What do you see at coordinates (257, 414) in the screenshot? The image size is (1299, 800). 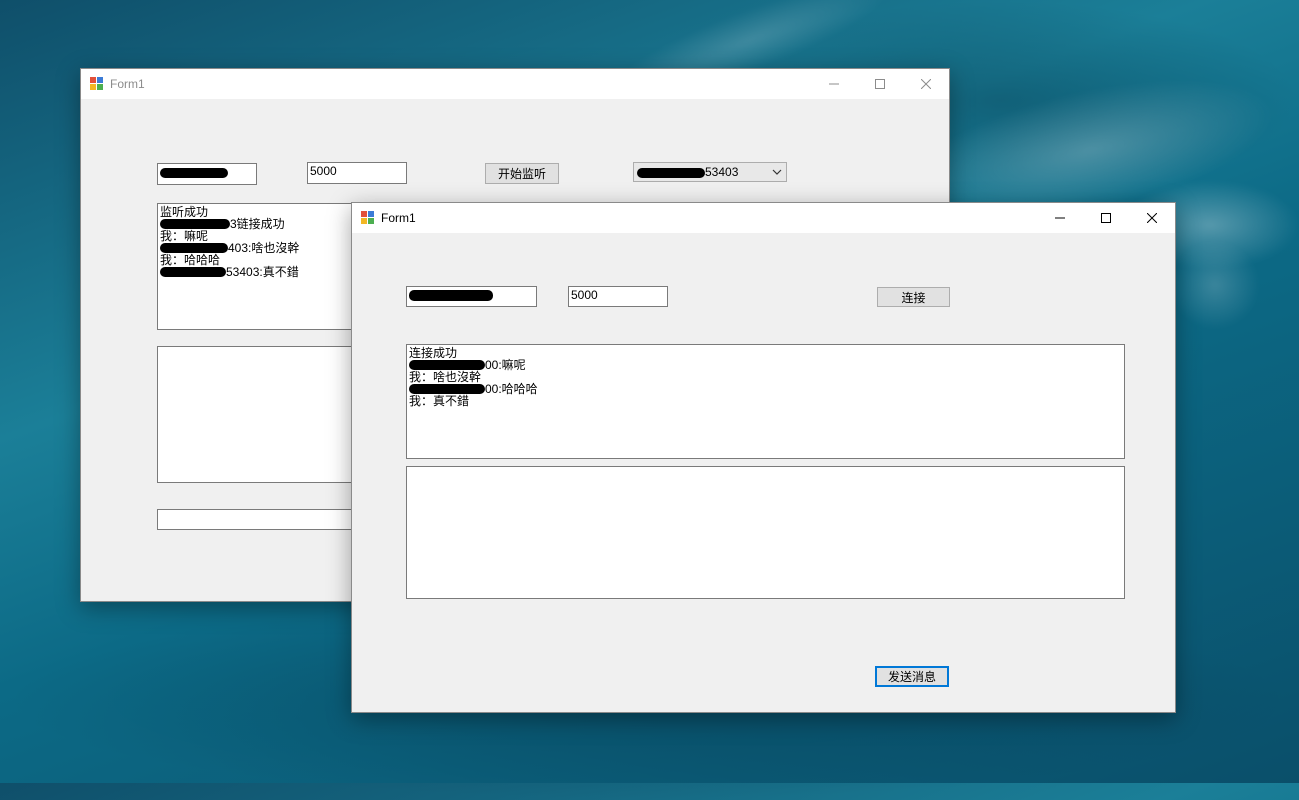 I see `server-message-input` at bounding box center [257, 414].